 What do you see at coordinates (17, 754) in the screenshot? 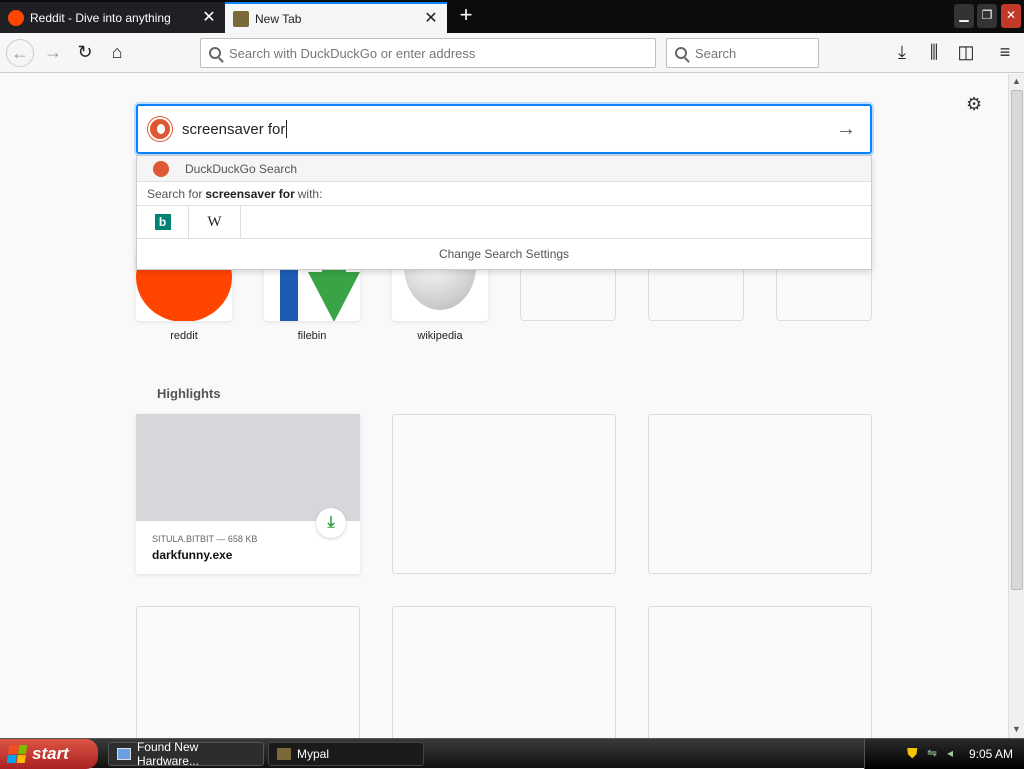
I see `windows-flag-icon` at bounding box center [17, 754].